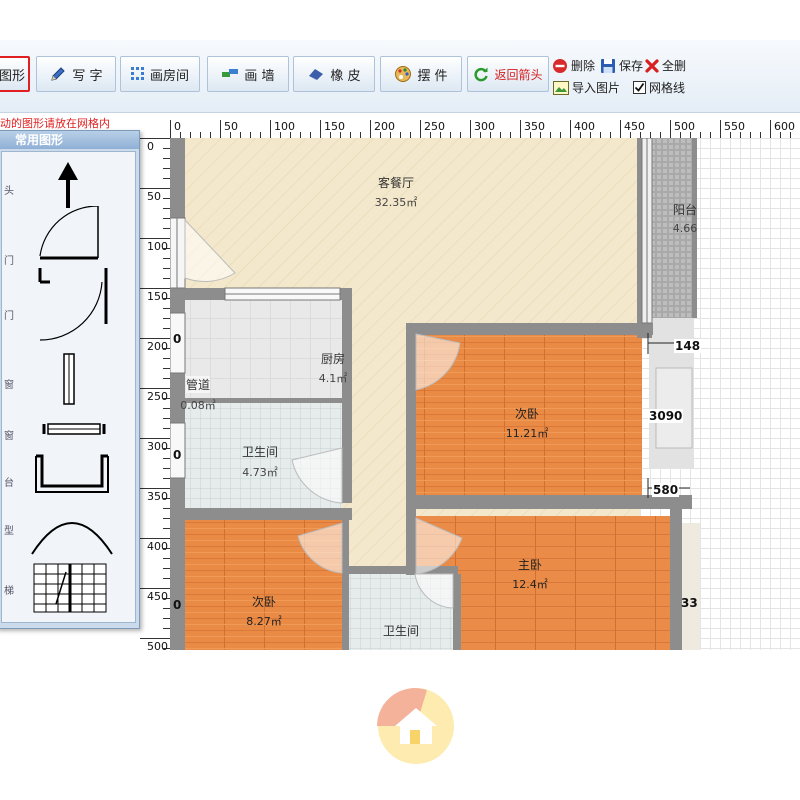  What do you see at coordinates (584, 126) in the screenshot?
I see `top-ruler-label: 400` at bounding box center [584, 126].